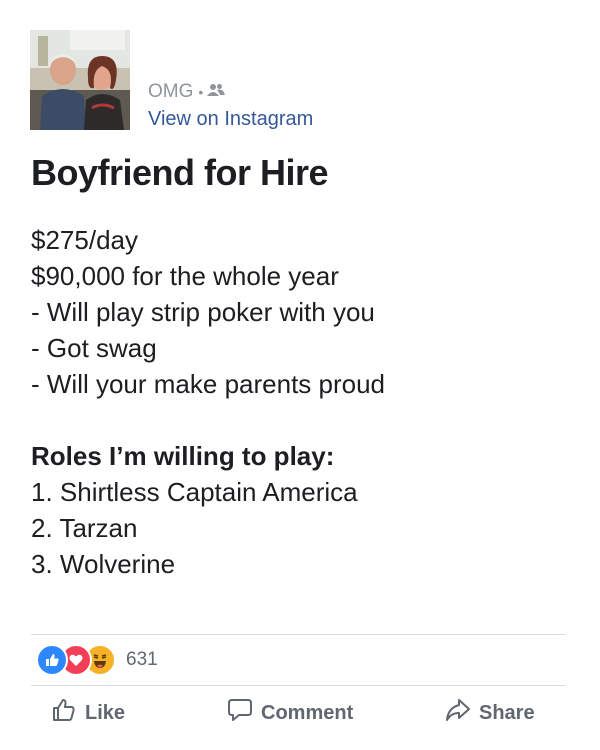 The width and height of the screenshot is (600, 750). What do you see at coordinates (105, 712) in the screenshot?
I see `like-label: Like` at bounding box center [105, 712].